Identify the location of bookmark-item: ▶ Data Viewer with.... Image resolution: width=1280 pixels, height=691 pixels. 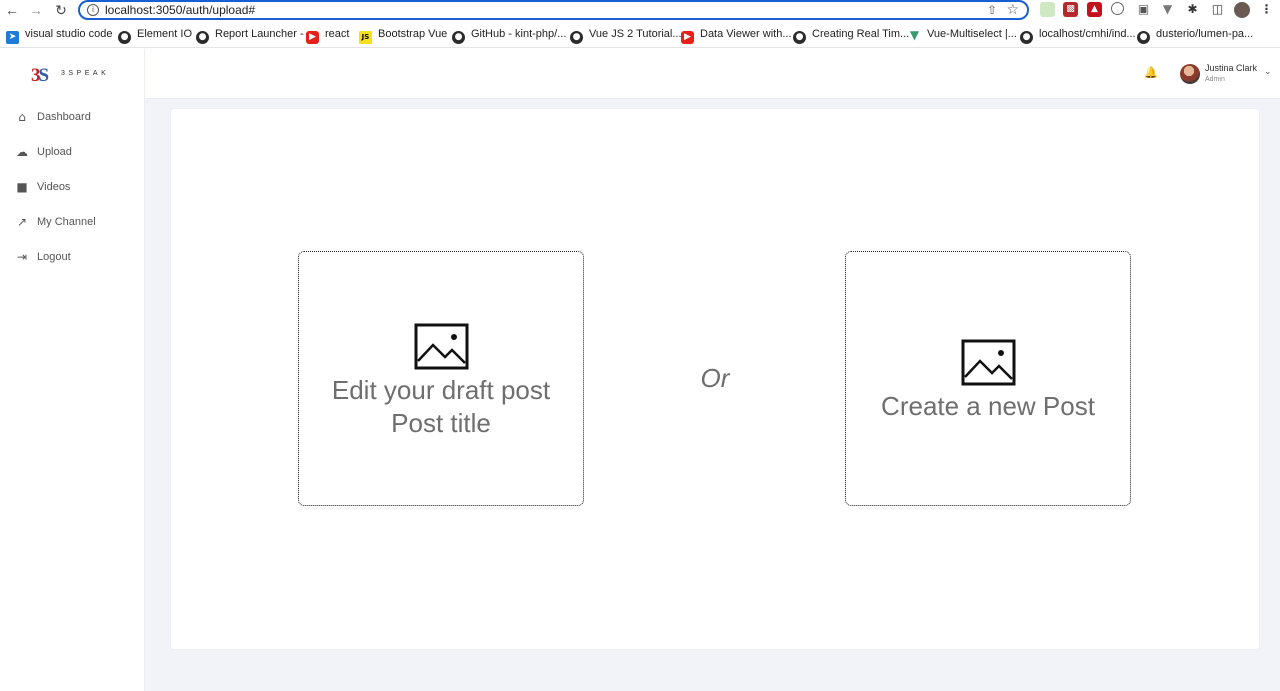
(736, 35).